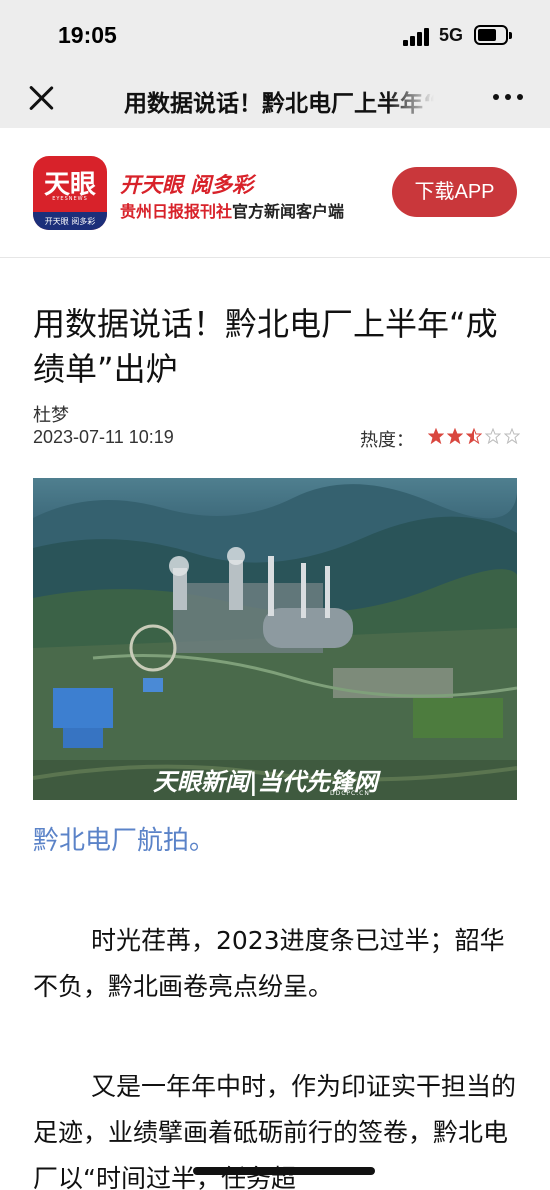 Image resolution: width=550 pixels, height=1190 pixels. Describe the element at coordinates (176, 211) in the screenshot. I see `publisher-name: 贵州日报报刊社` at that location.